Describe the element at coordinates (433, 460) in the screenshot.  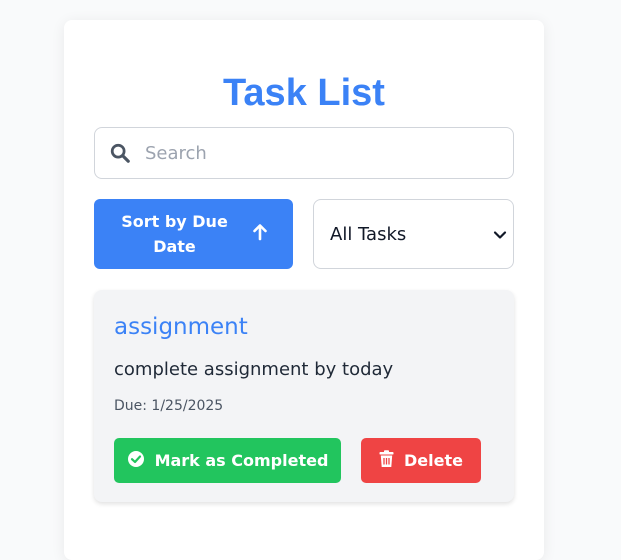
I see `delete-button-label: Delete` at that location.